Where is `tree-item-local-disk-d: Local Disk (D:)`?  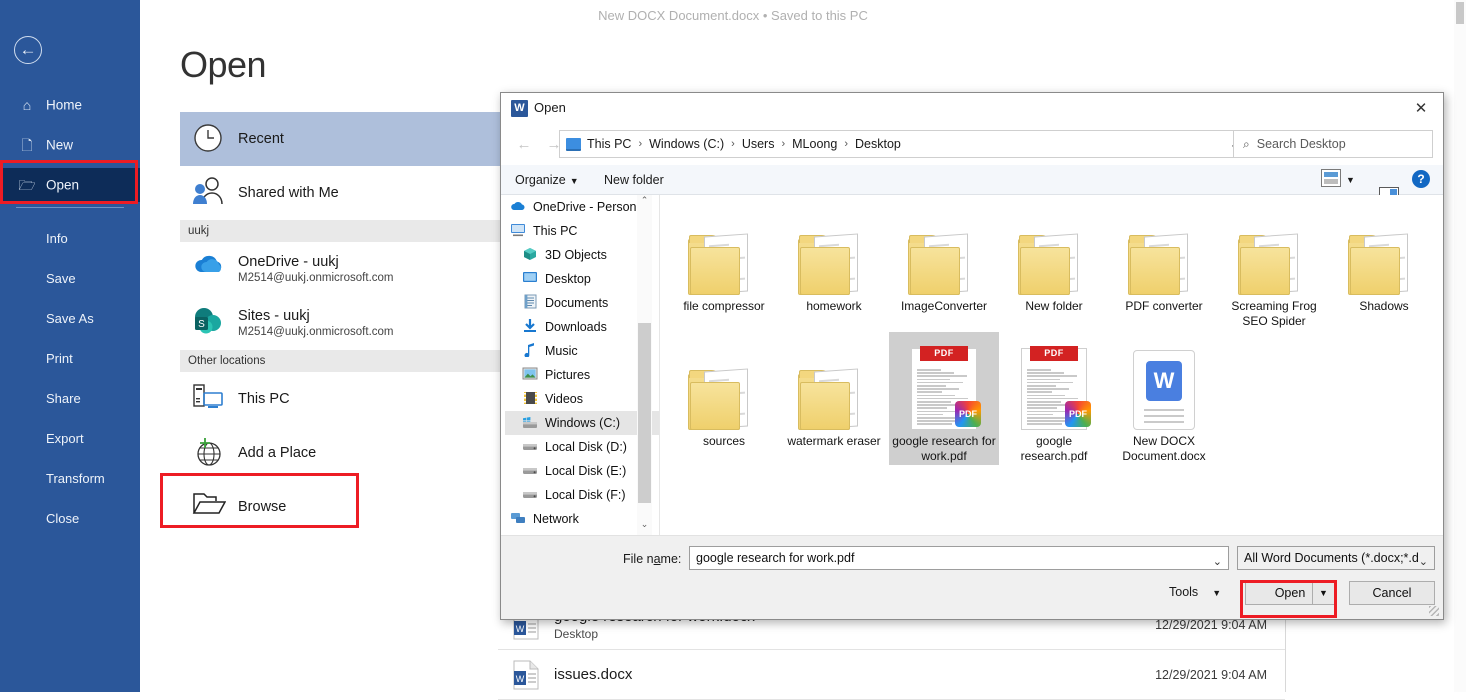 tree-item-local-disk-d: Local Disk (D:) is located at coordinates (582, 447).